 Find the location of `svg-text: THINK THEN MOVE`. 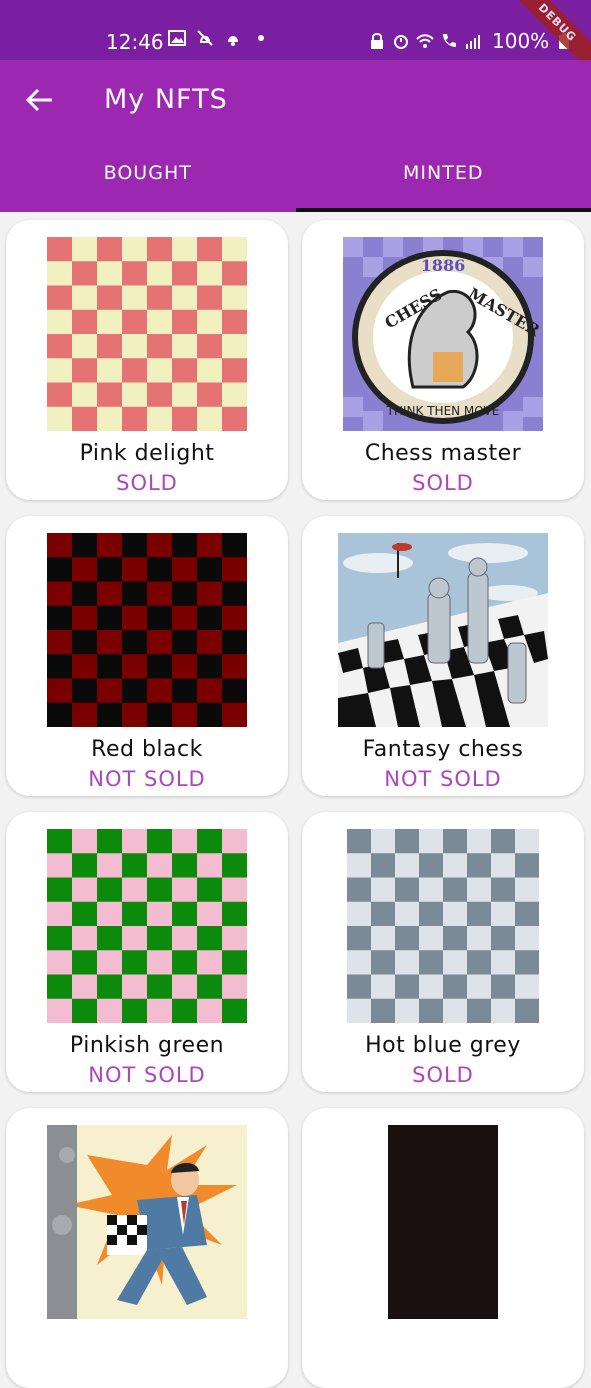

svg-text: THINK THEN MOVE is located at coordinates (443, 411).